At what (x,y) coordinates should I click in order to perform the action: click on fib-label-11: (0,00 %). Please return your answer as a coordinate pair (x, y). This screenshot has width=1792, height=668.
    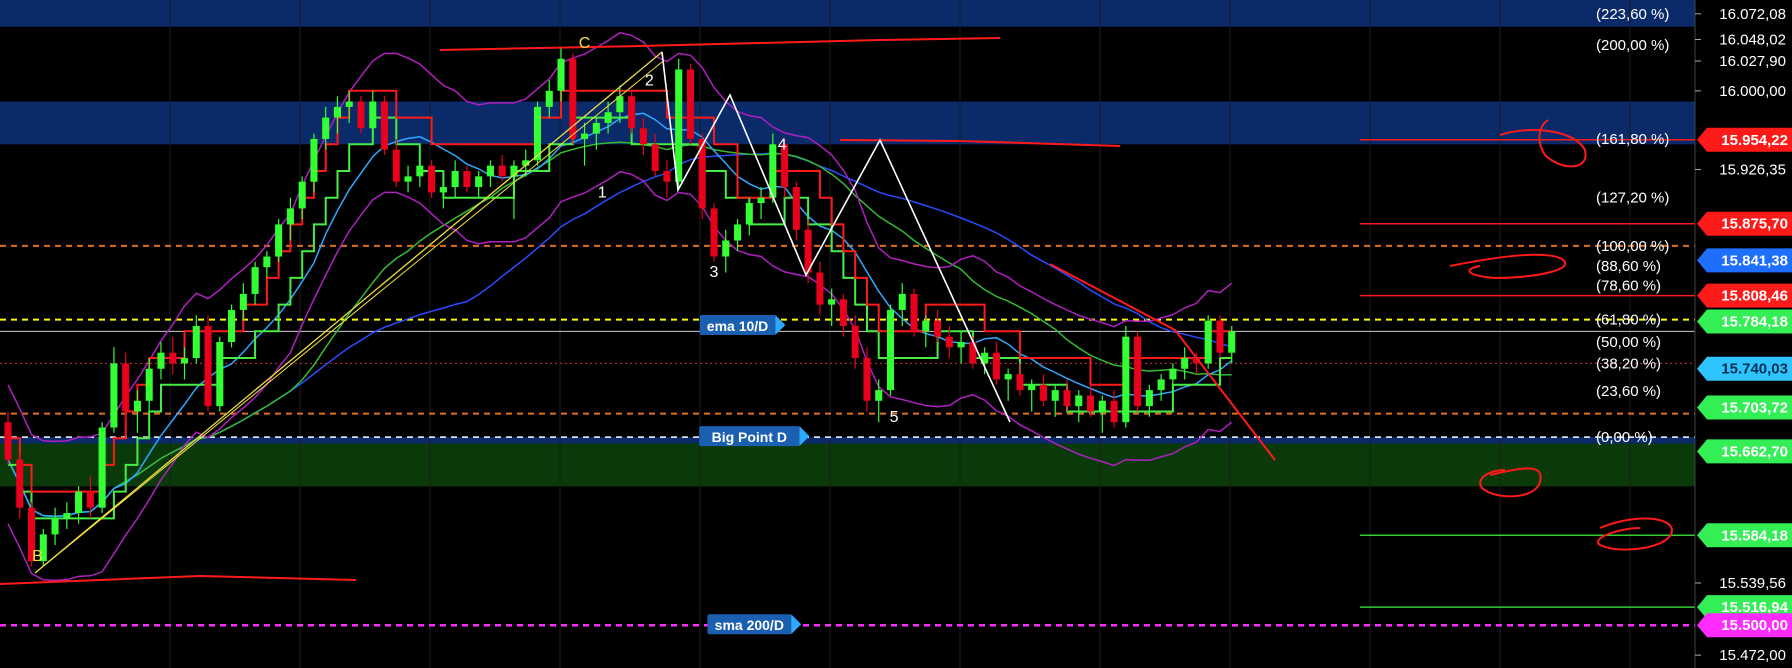
    Looking at the image, I should click on (1624, 437).